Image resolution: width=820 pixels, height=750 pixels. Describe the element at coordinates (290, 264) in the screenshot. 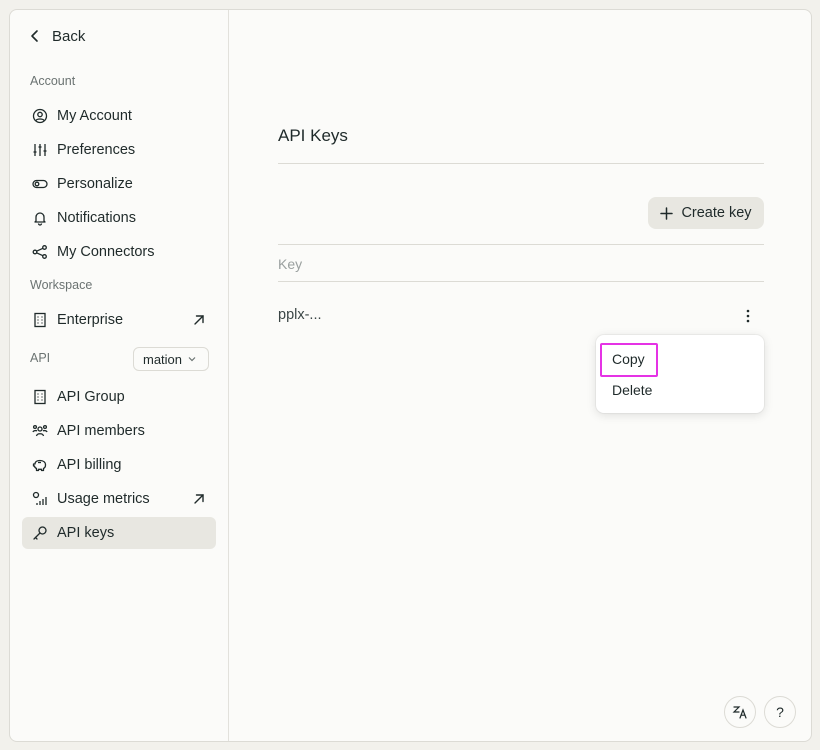

I see `column-header-key: Key` at that location.